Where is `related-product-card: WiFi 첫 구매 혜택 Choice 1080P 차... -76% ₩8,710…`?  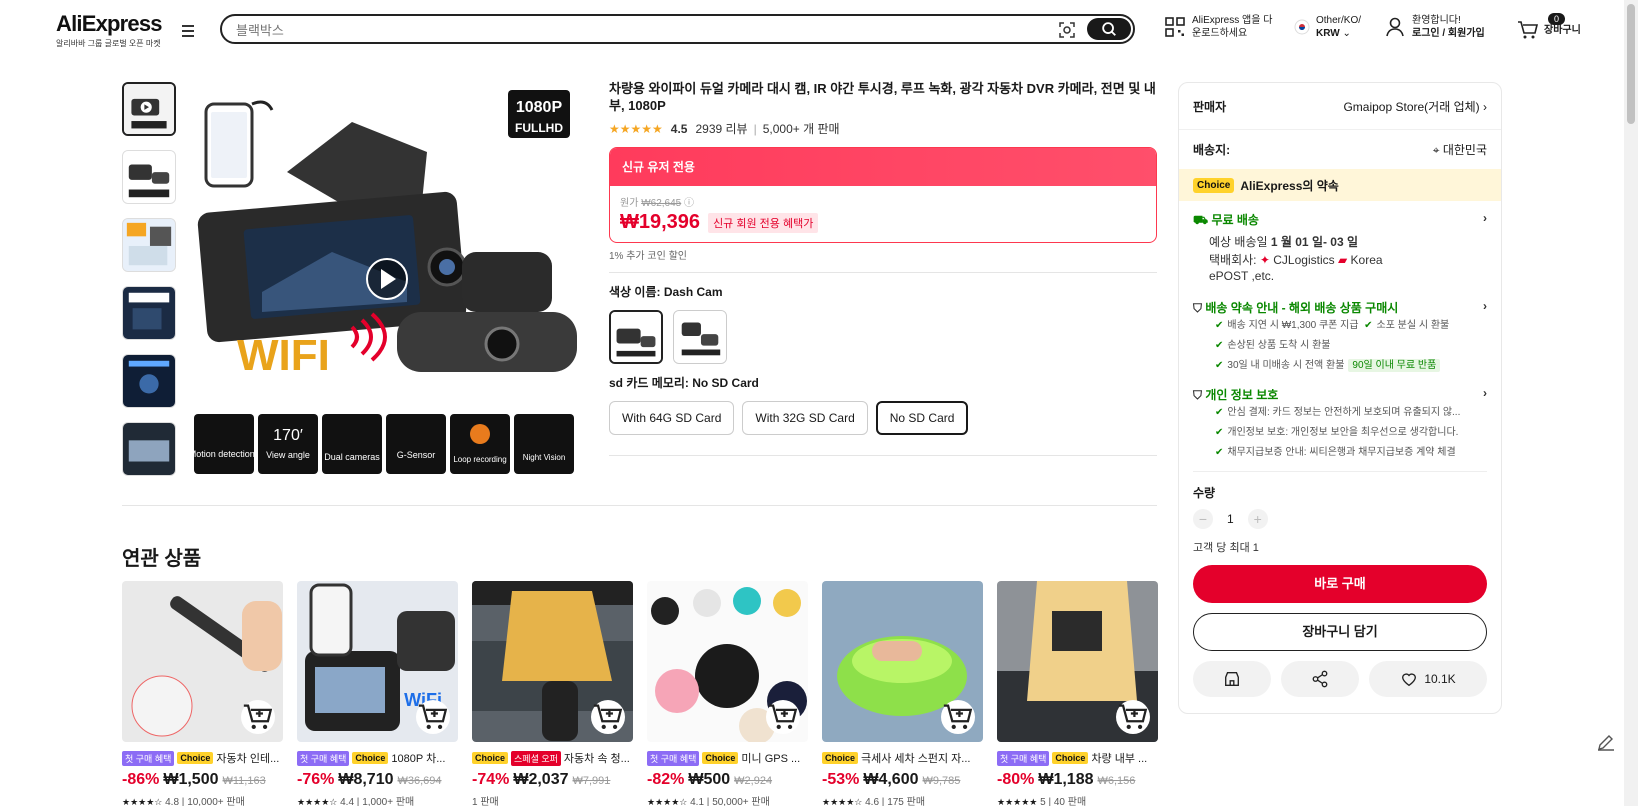
related-product-card: WiFi 첫 구매 혜택 Choice 1080P 차... -76% ₩8,710… is located at coordinates (377, 693).